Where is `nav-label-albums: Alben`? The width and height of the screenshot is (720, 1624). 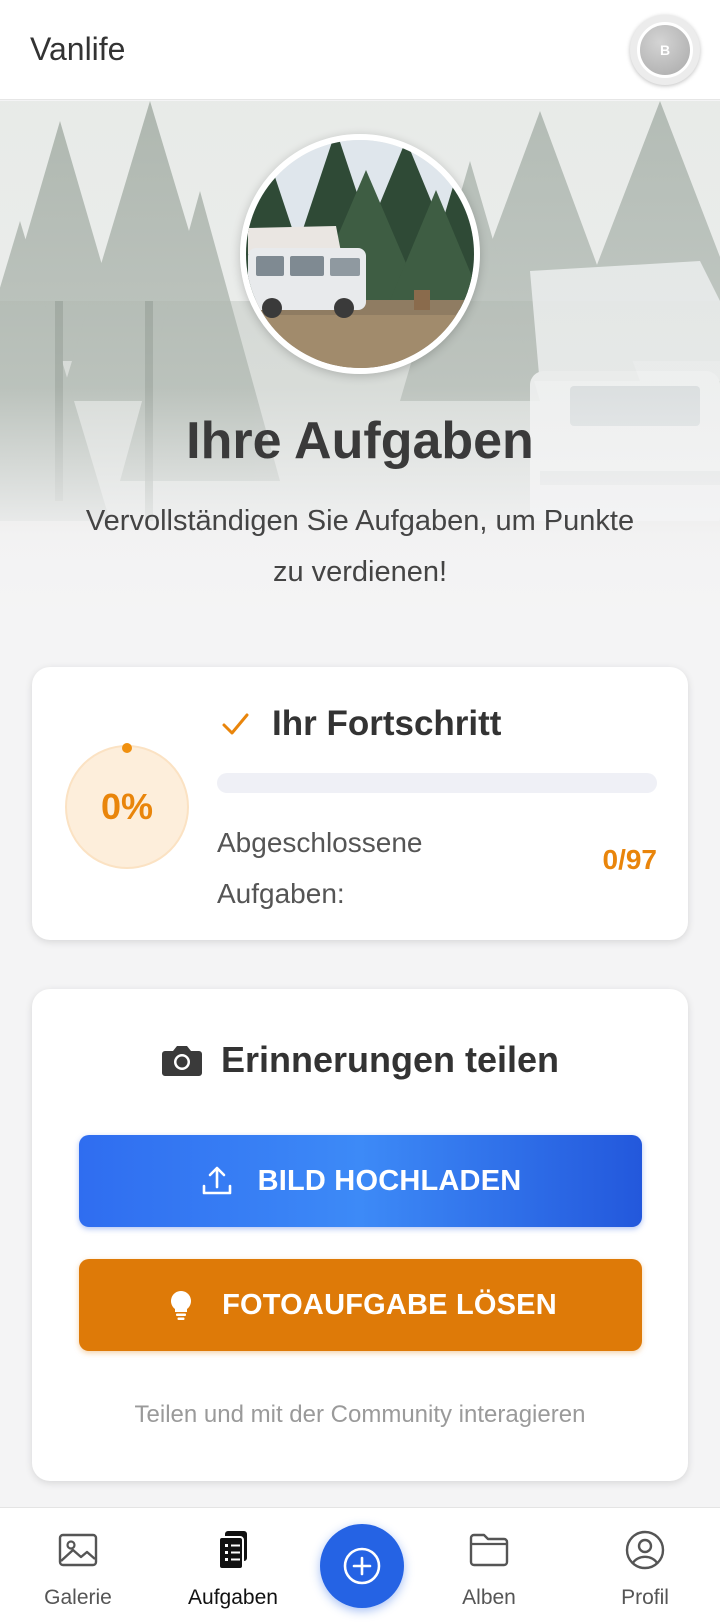 nav-label-albums: Alben is located at coordinates (489, 1597).